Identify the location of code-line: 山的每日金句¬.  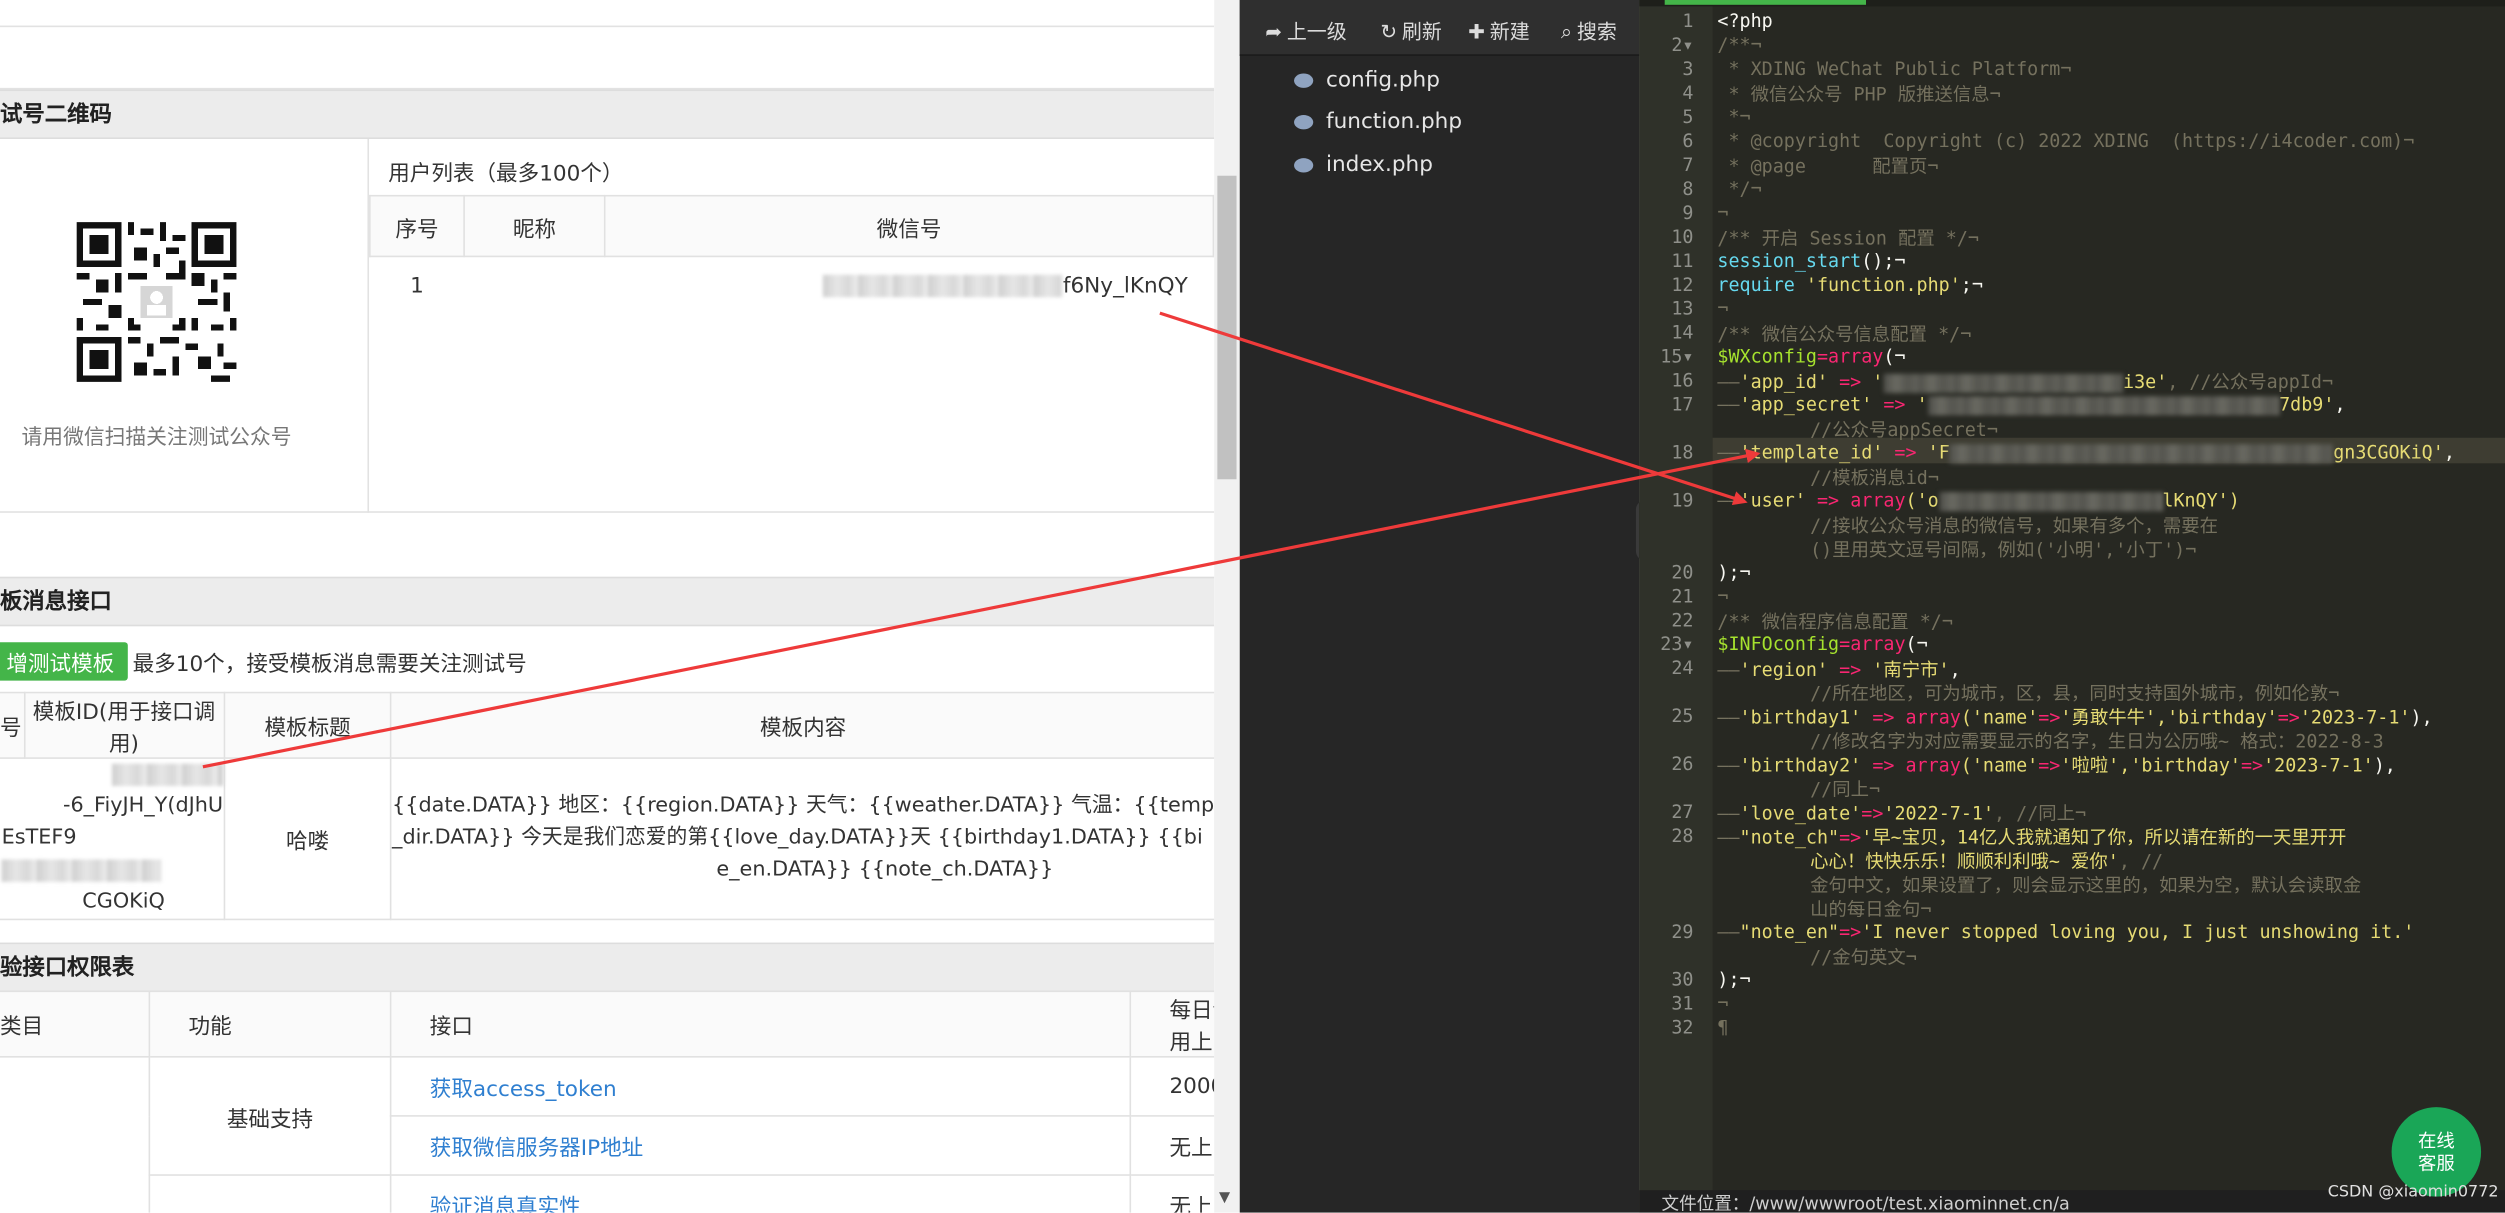
(1871, 909).